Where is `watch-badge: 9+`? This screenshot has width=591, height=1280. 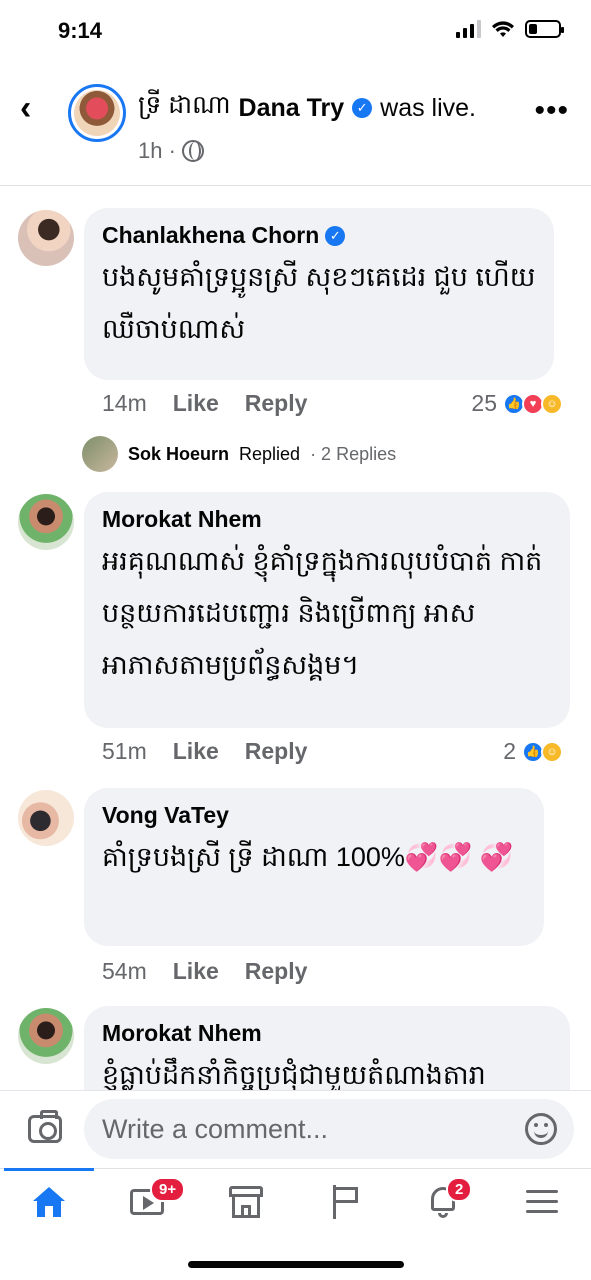 watch-badge: 9+ is located at coordinates (168, 1189).